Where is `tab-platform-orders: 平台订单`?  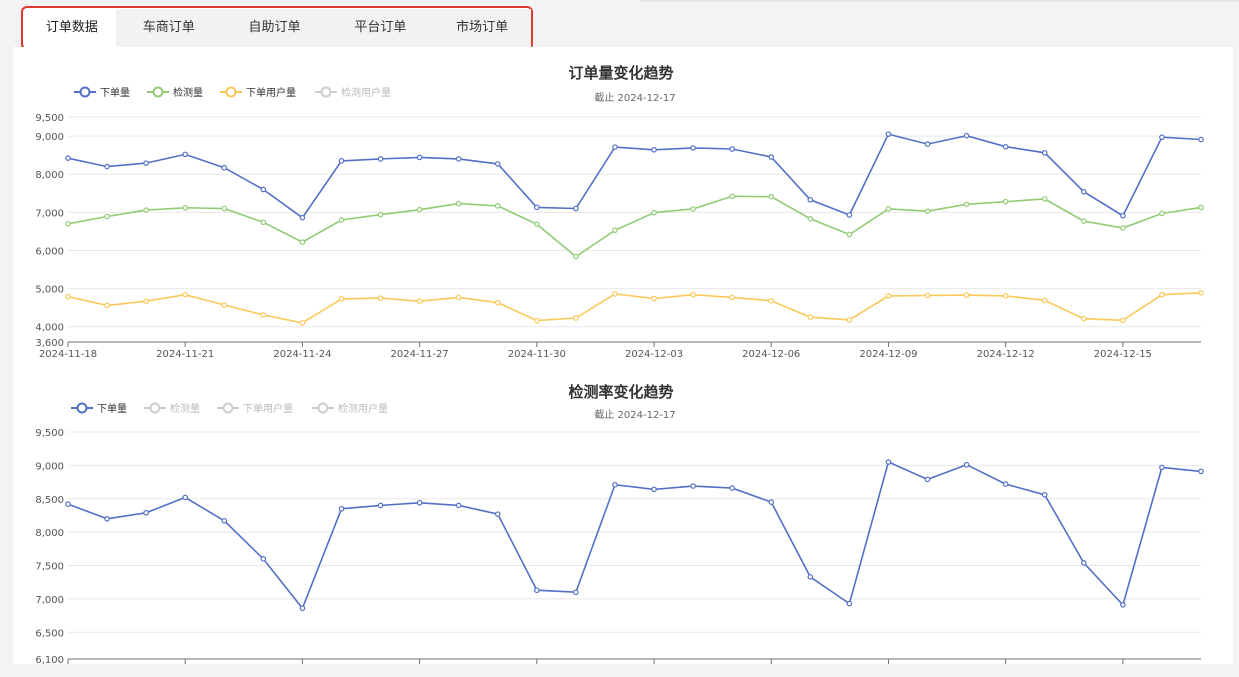 tab-platform-orders: 平台订单 is located at coordinates (380, 28).